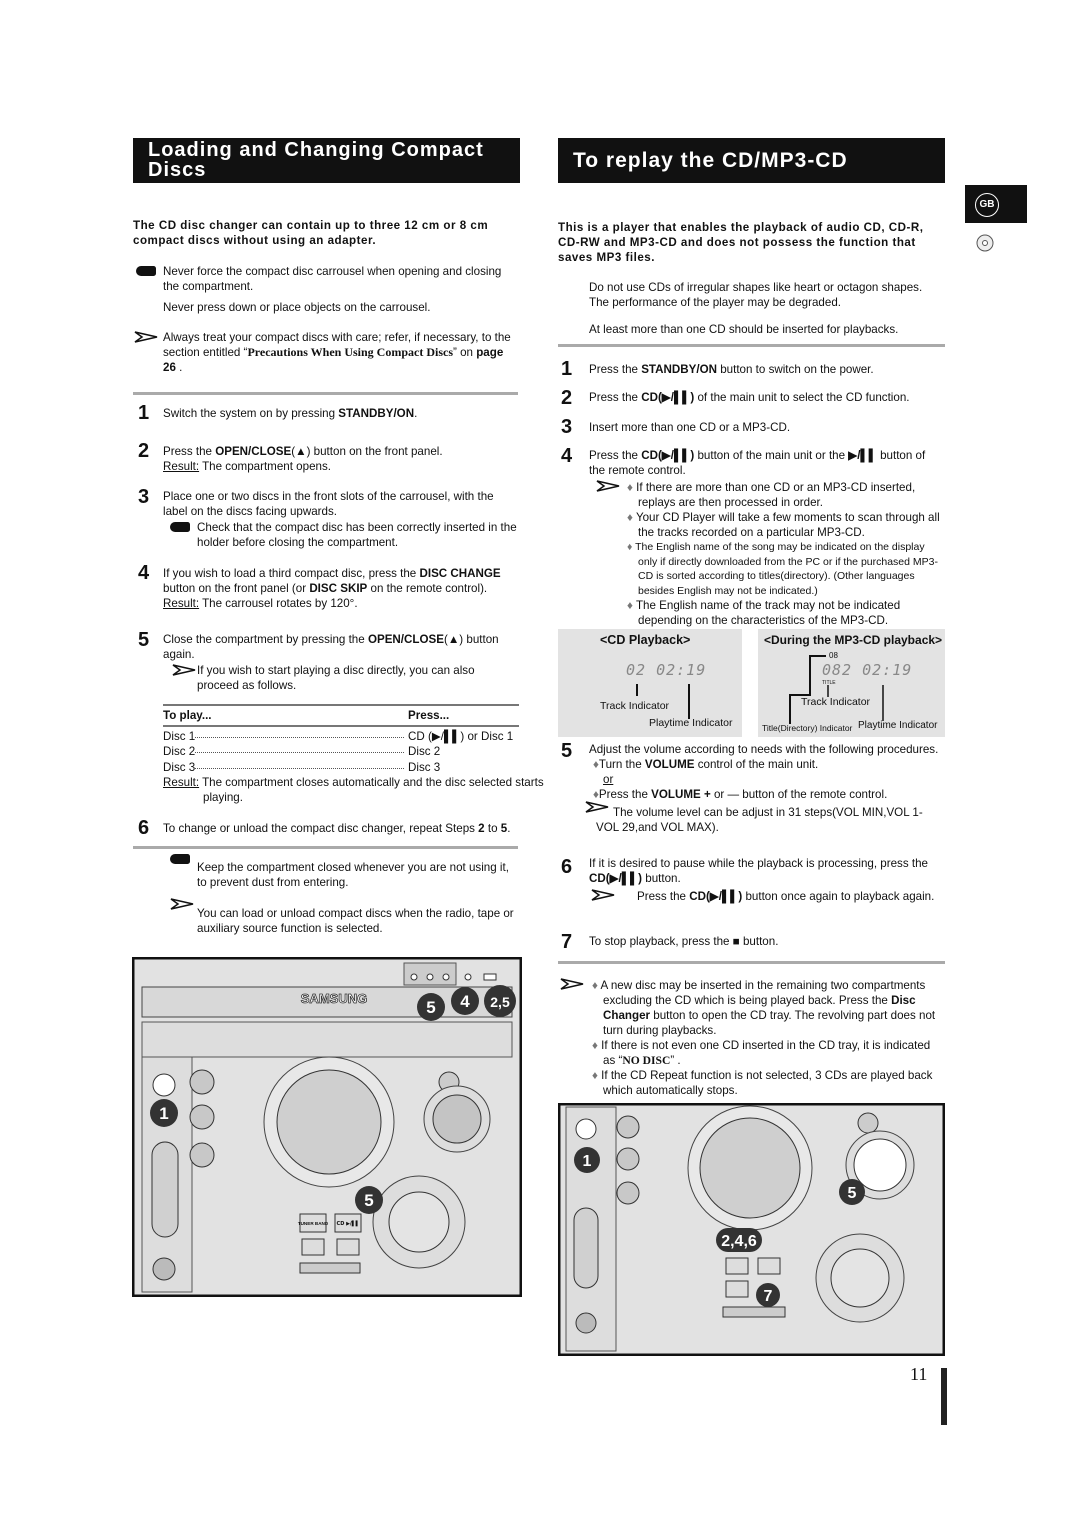 This screenshot has height=1528, width=1080. Describe the element at coordinates (736, 941) in the screenshot. I see `stop-icon: ■` at that location.